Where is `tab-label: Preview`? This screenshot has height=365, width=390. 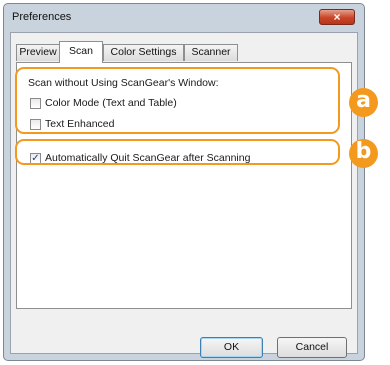 tab-label: Preview is located at coordinates (38, 52).